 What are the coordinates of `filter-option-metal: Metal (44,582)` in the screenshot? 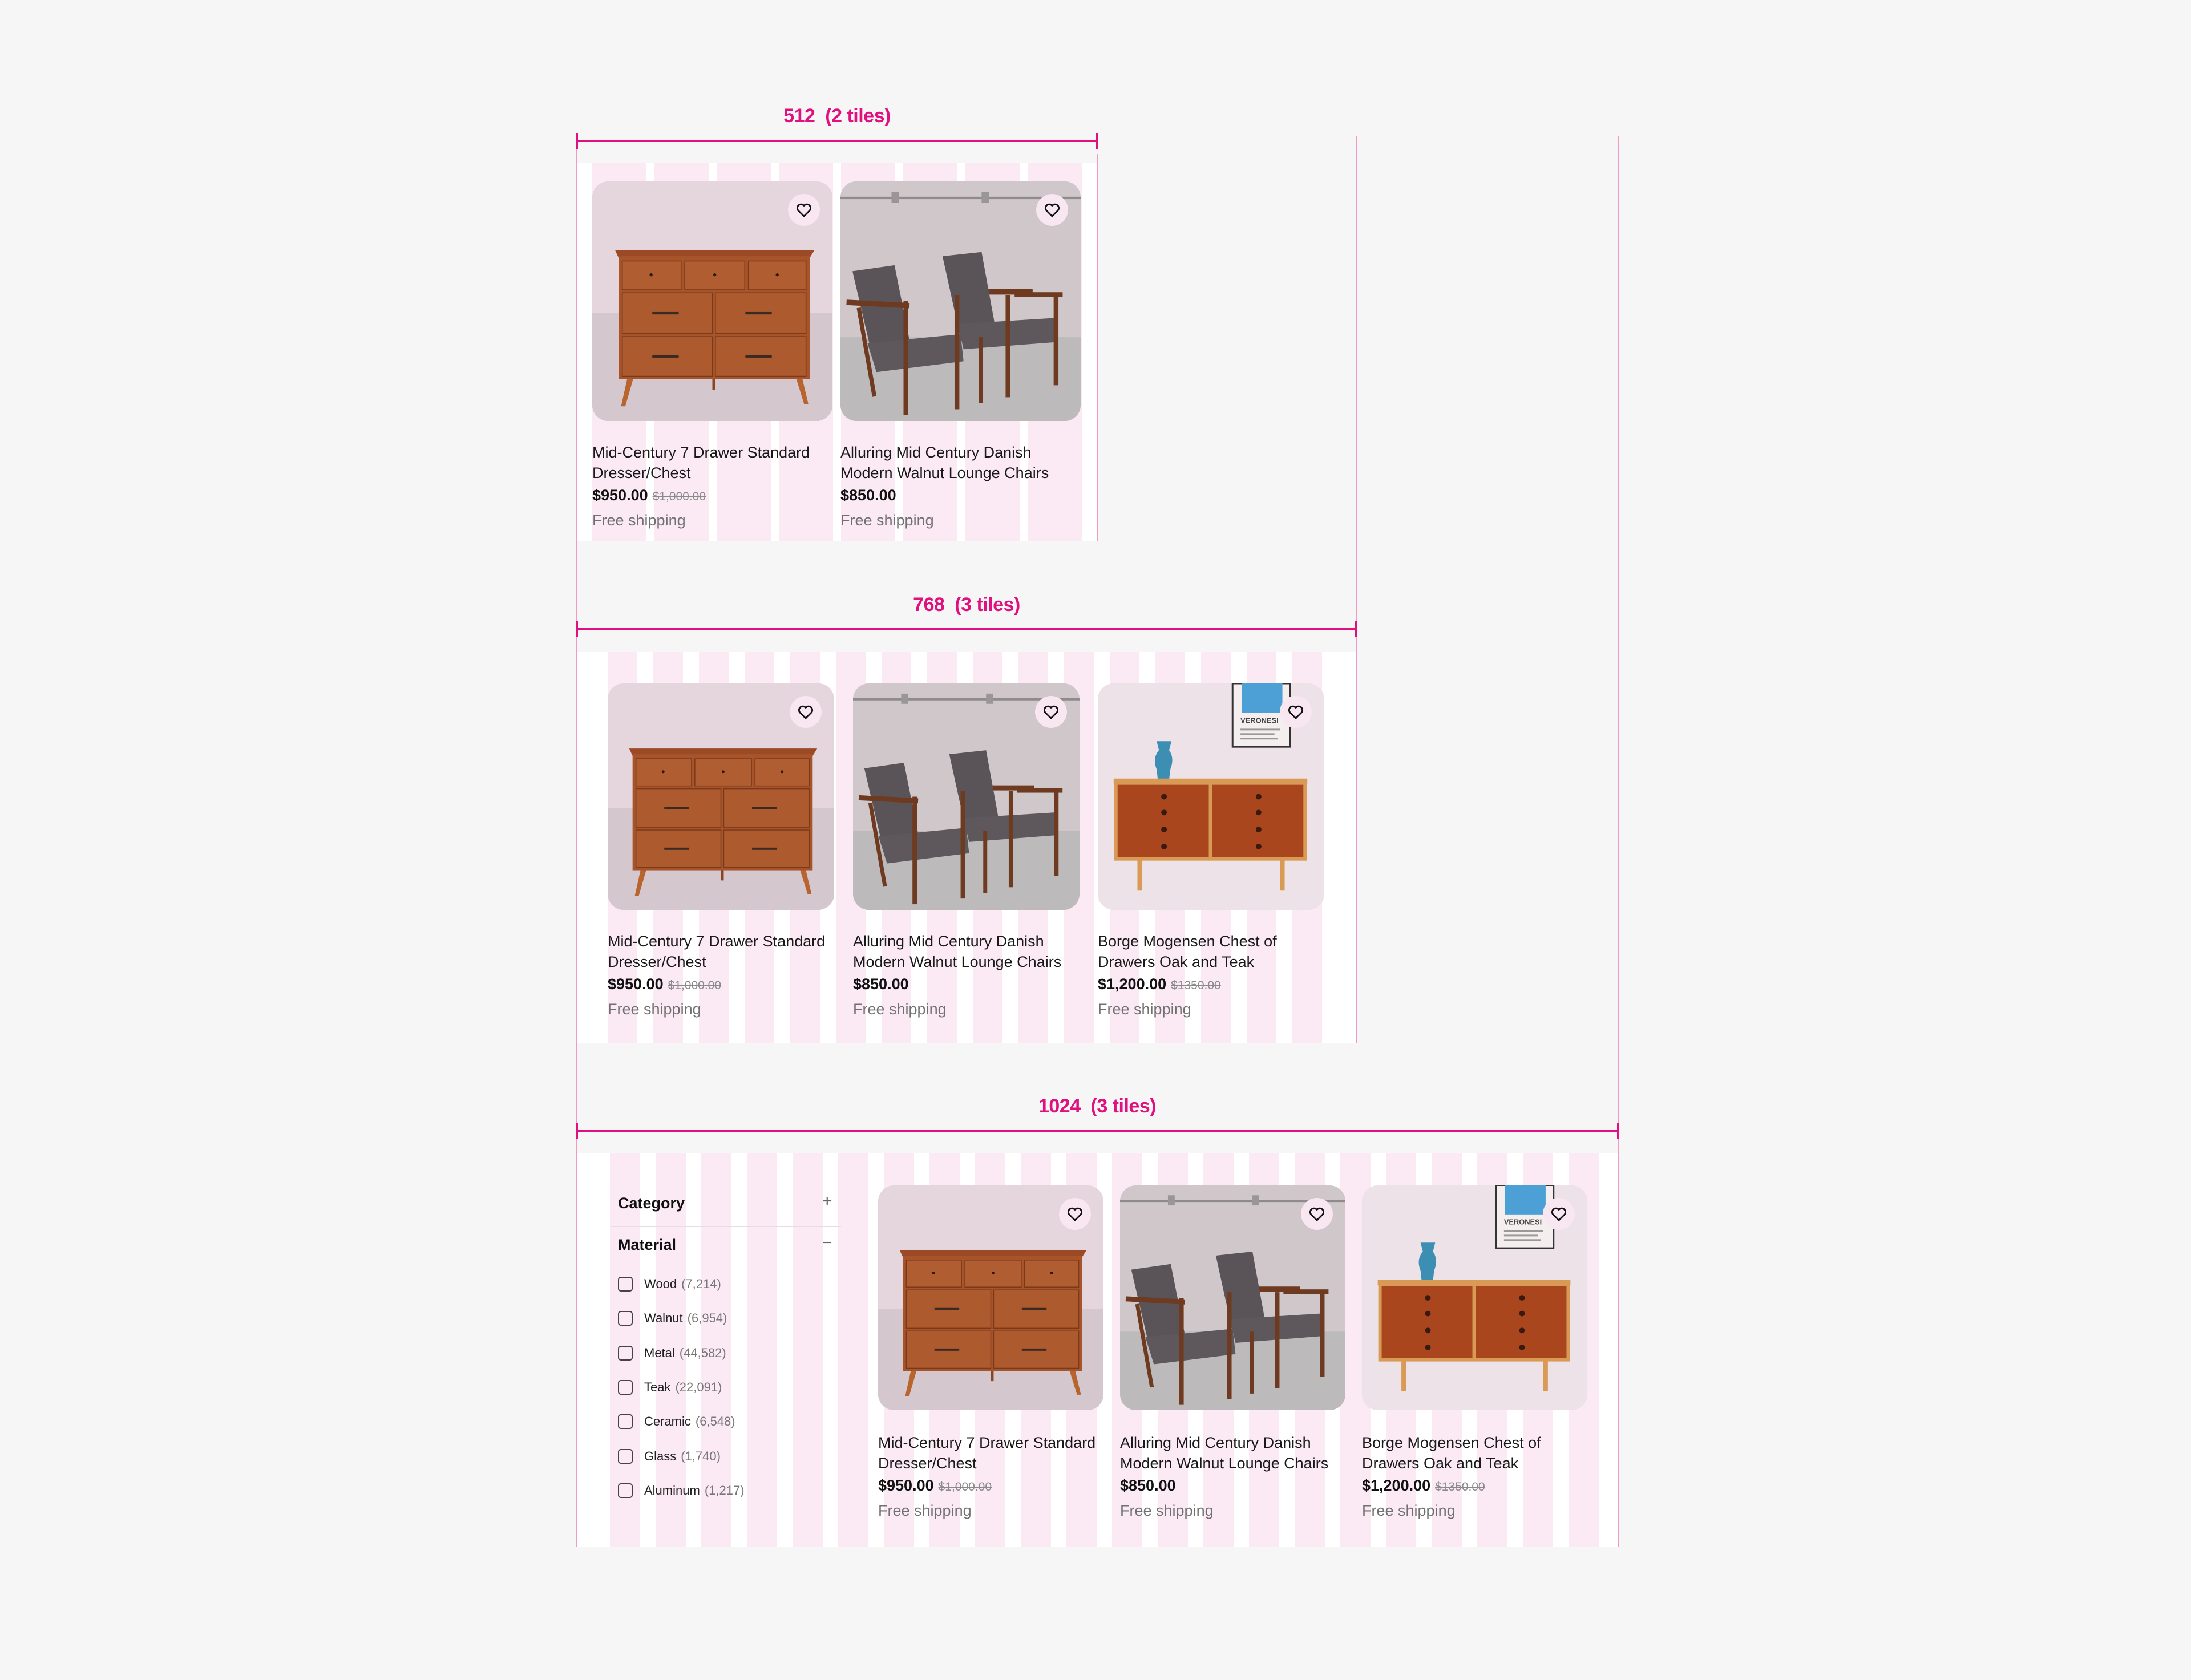 It's located at (672, 1353).